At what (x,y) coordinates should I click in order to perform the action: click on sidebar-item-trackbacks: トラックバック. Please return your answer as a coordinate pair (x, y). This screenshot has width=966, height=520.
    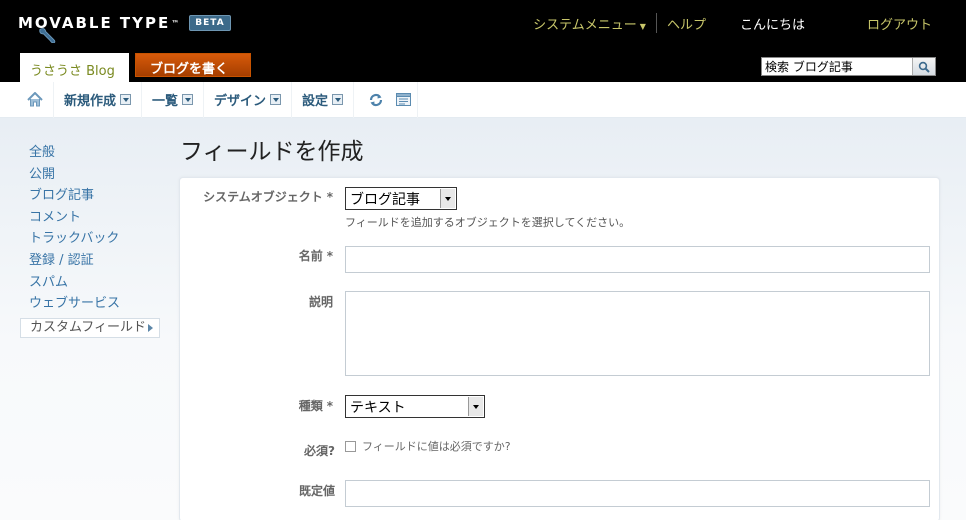
    Looking at the image, I should click on (90, 239).